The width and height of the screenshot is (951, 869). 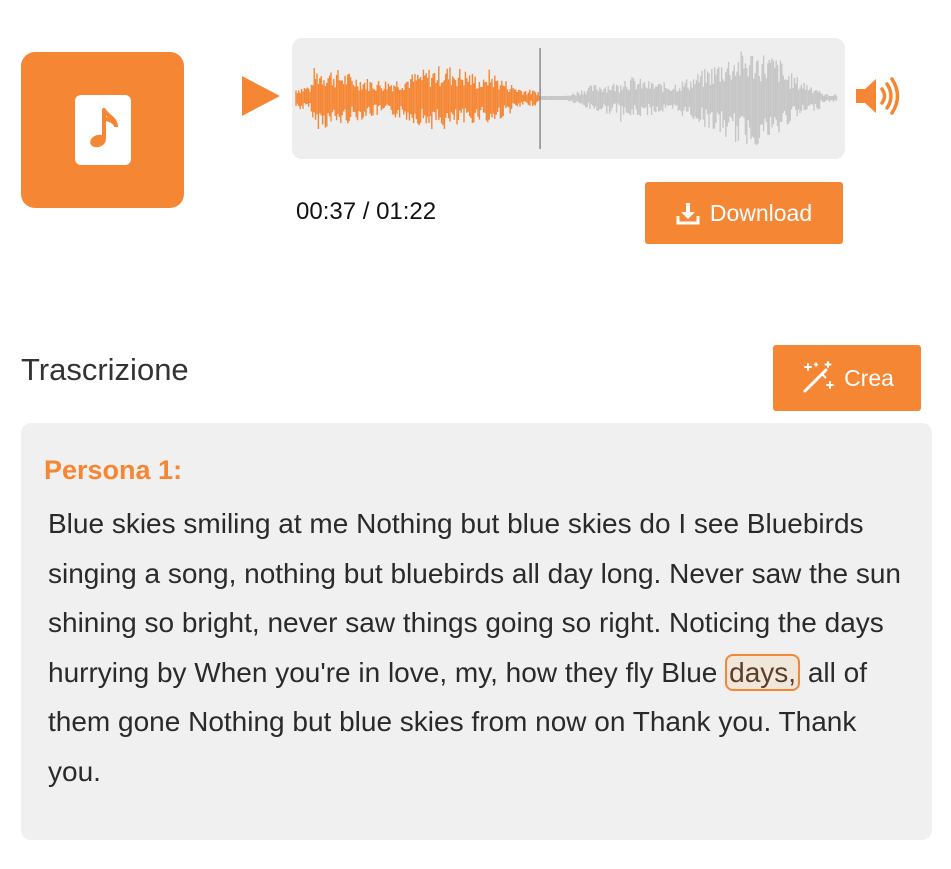 I want to click on magic-wand-icon, so click(x=819, y=377).